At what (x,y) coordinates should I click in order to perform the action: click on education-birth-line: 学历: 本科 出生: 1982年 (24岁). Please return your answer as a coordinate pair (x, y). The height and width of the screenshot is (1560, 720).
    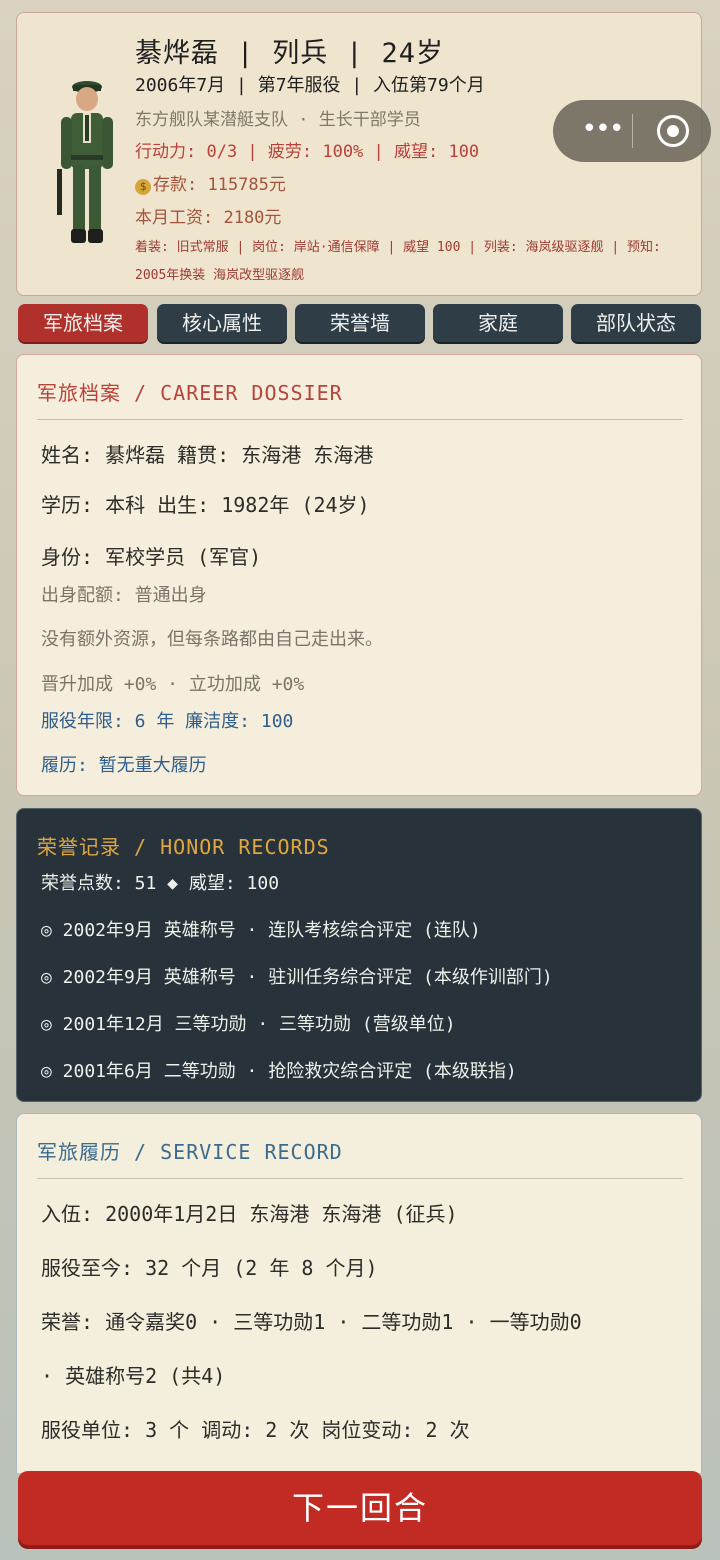
    Looking at the image, I should click on (205, 505).